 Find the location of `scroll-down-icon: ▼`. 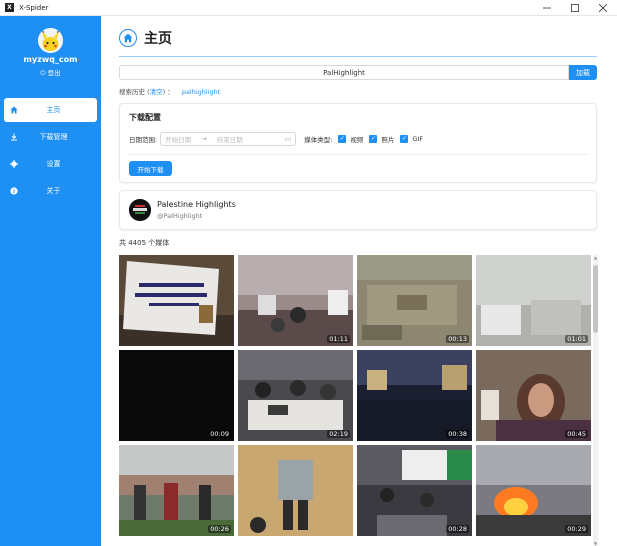

scroll-down-icon: ▼ is located at coordinates (595, 543).